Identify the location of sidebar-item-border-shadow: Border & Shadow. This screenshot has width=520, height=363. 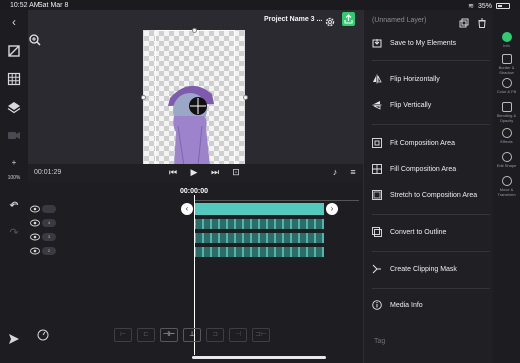
(506, 64).